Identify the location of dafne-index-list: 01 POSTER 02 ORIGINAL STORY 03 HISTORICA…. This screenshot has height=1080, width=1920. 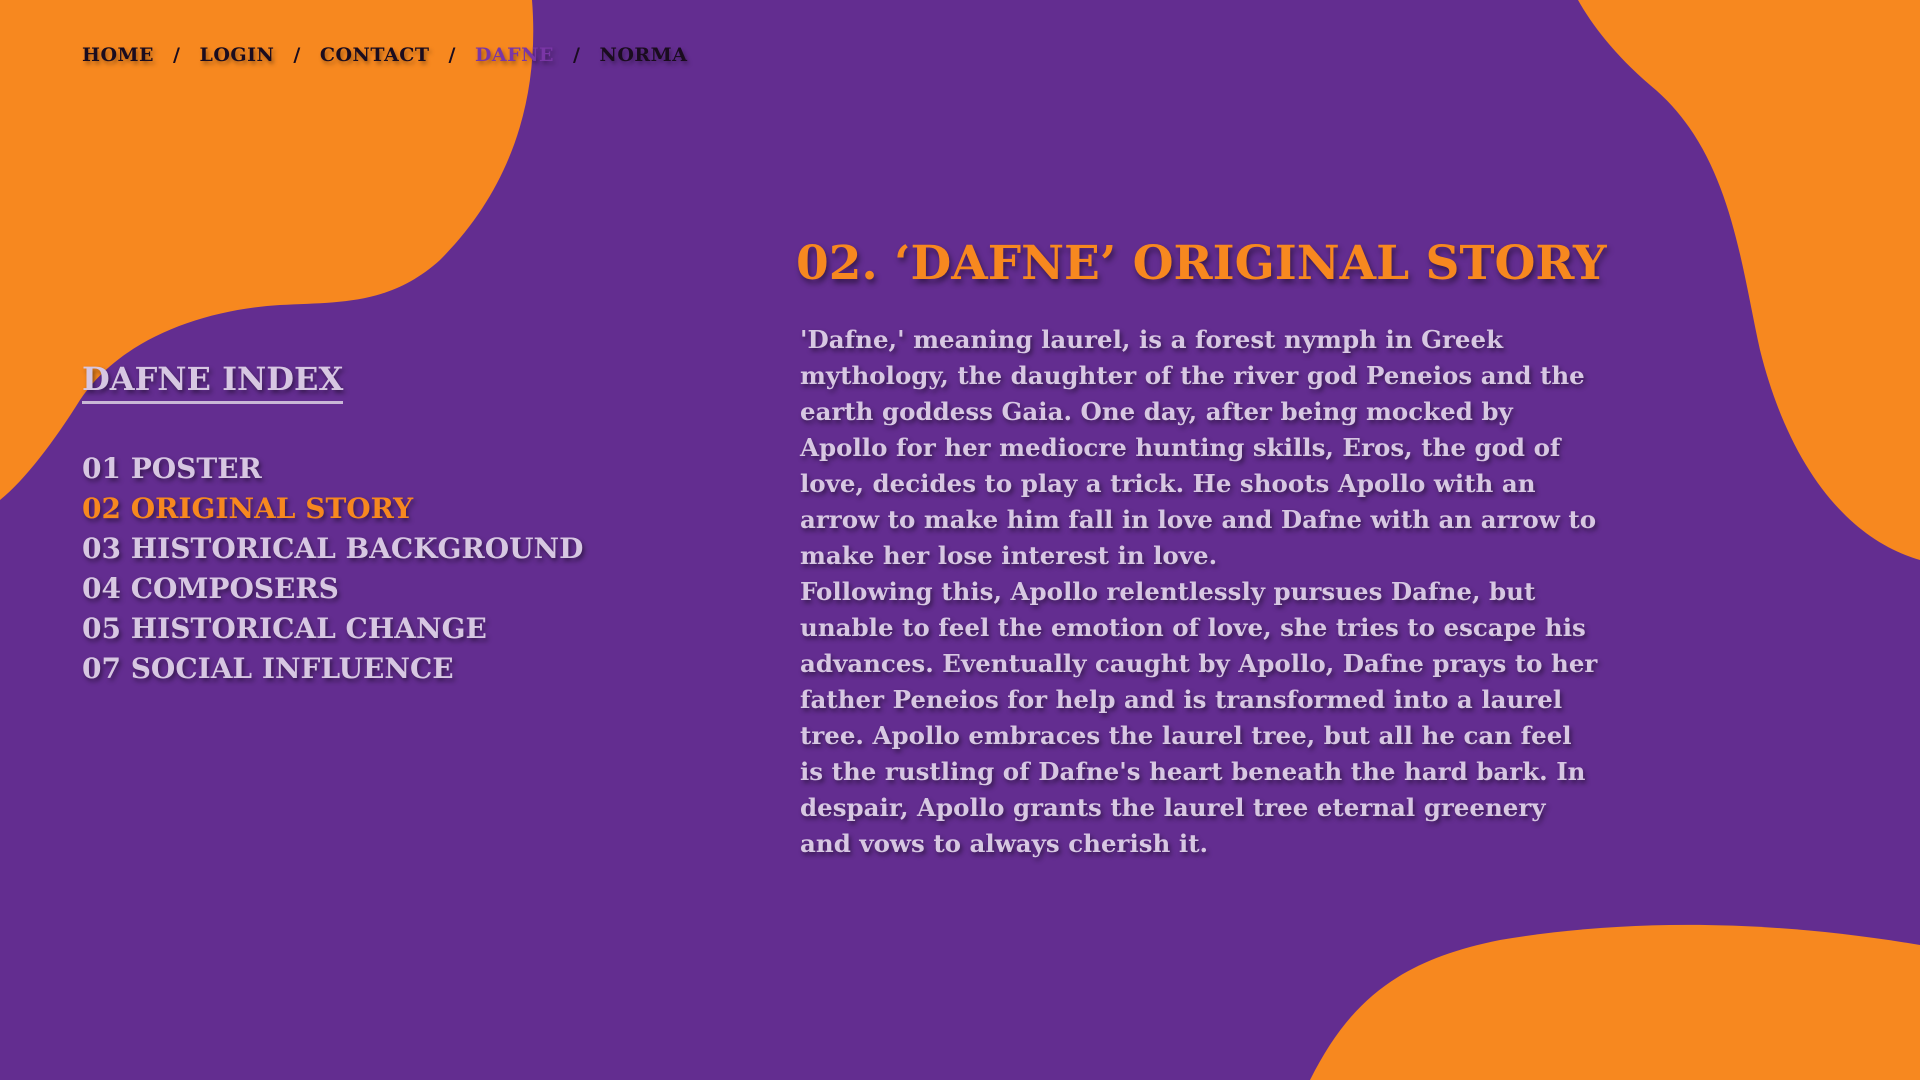
(332, 569).